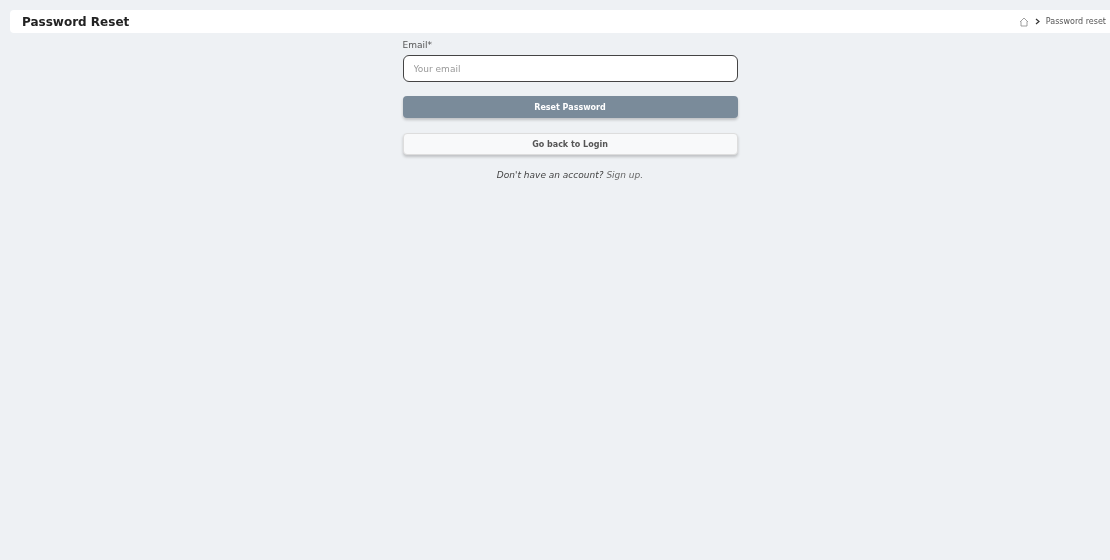  What do you see at coordinates (1037, 21) in the screenshot?
I see `chevron-icon` at bounding box center [1037, 21].